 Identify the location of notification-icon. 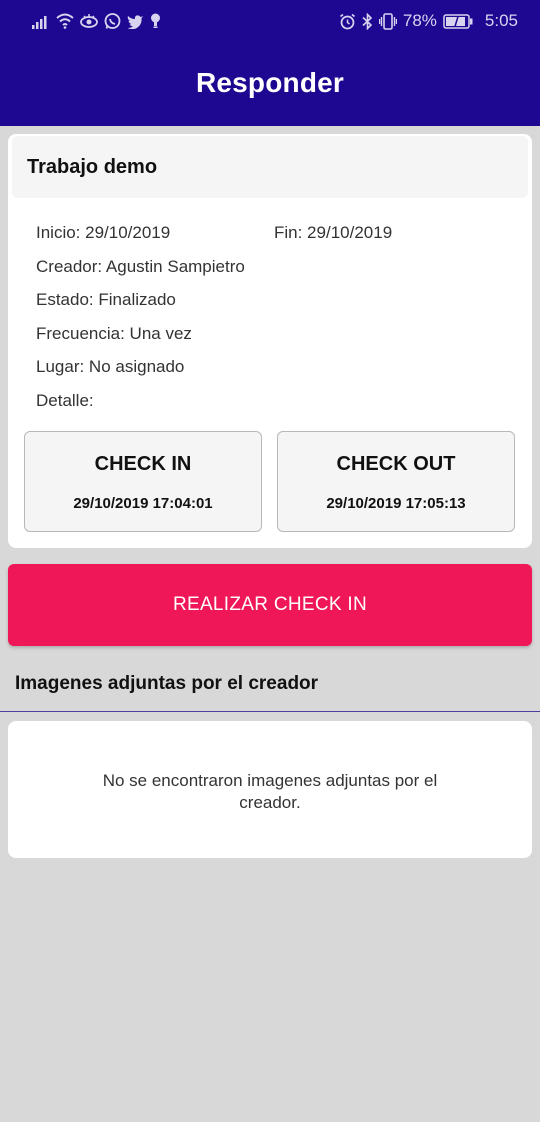
(155, 20).